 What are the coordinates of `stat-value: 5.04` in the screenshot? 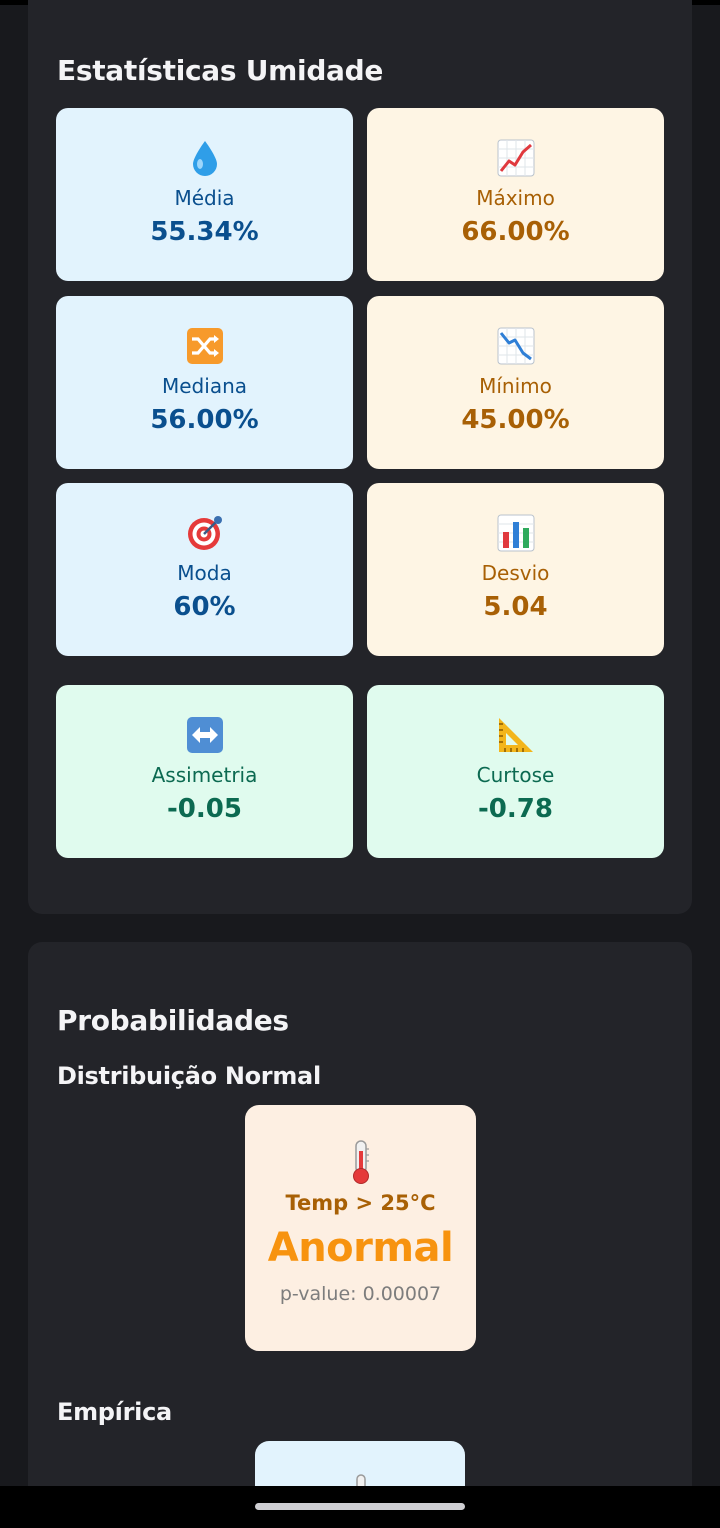 It's located at (515, 607).